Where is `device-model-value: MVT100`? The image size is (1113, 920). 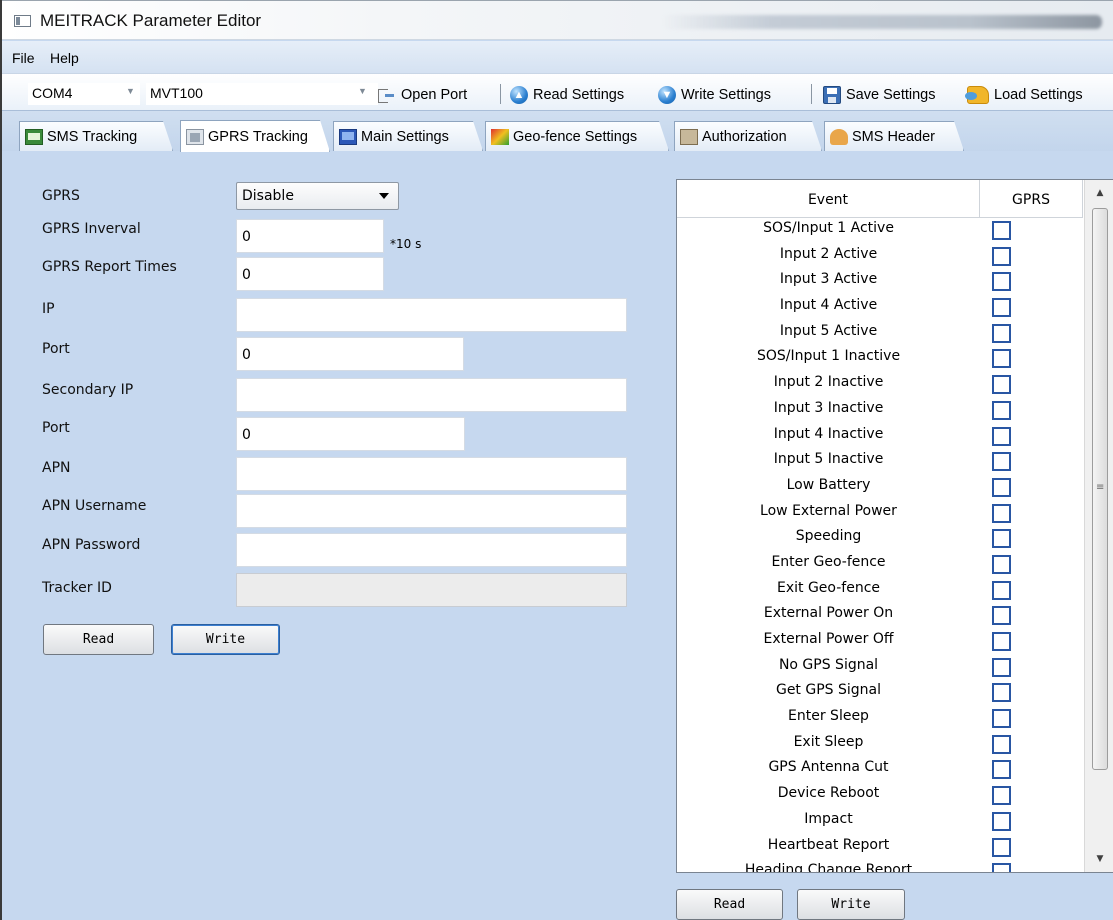 device-model-value: MVT100 is located at coordinates (176, 93).